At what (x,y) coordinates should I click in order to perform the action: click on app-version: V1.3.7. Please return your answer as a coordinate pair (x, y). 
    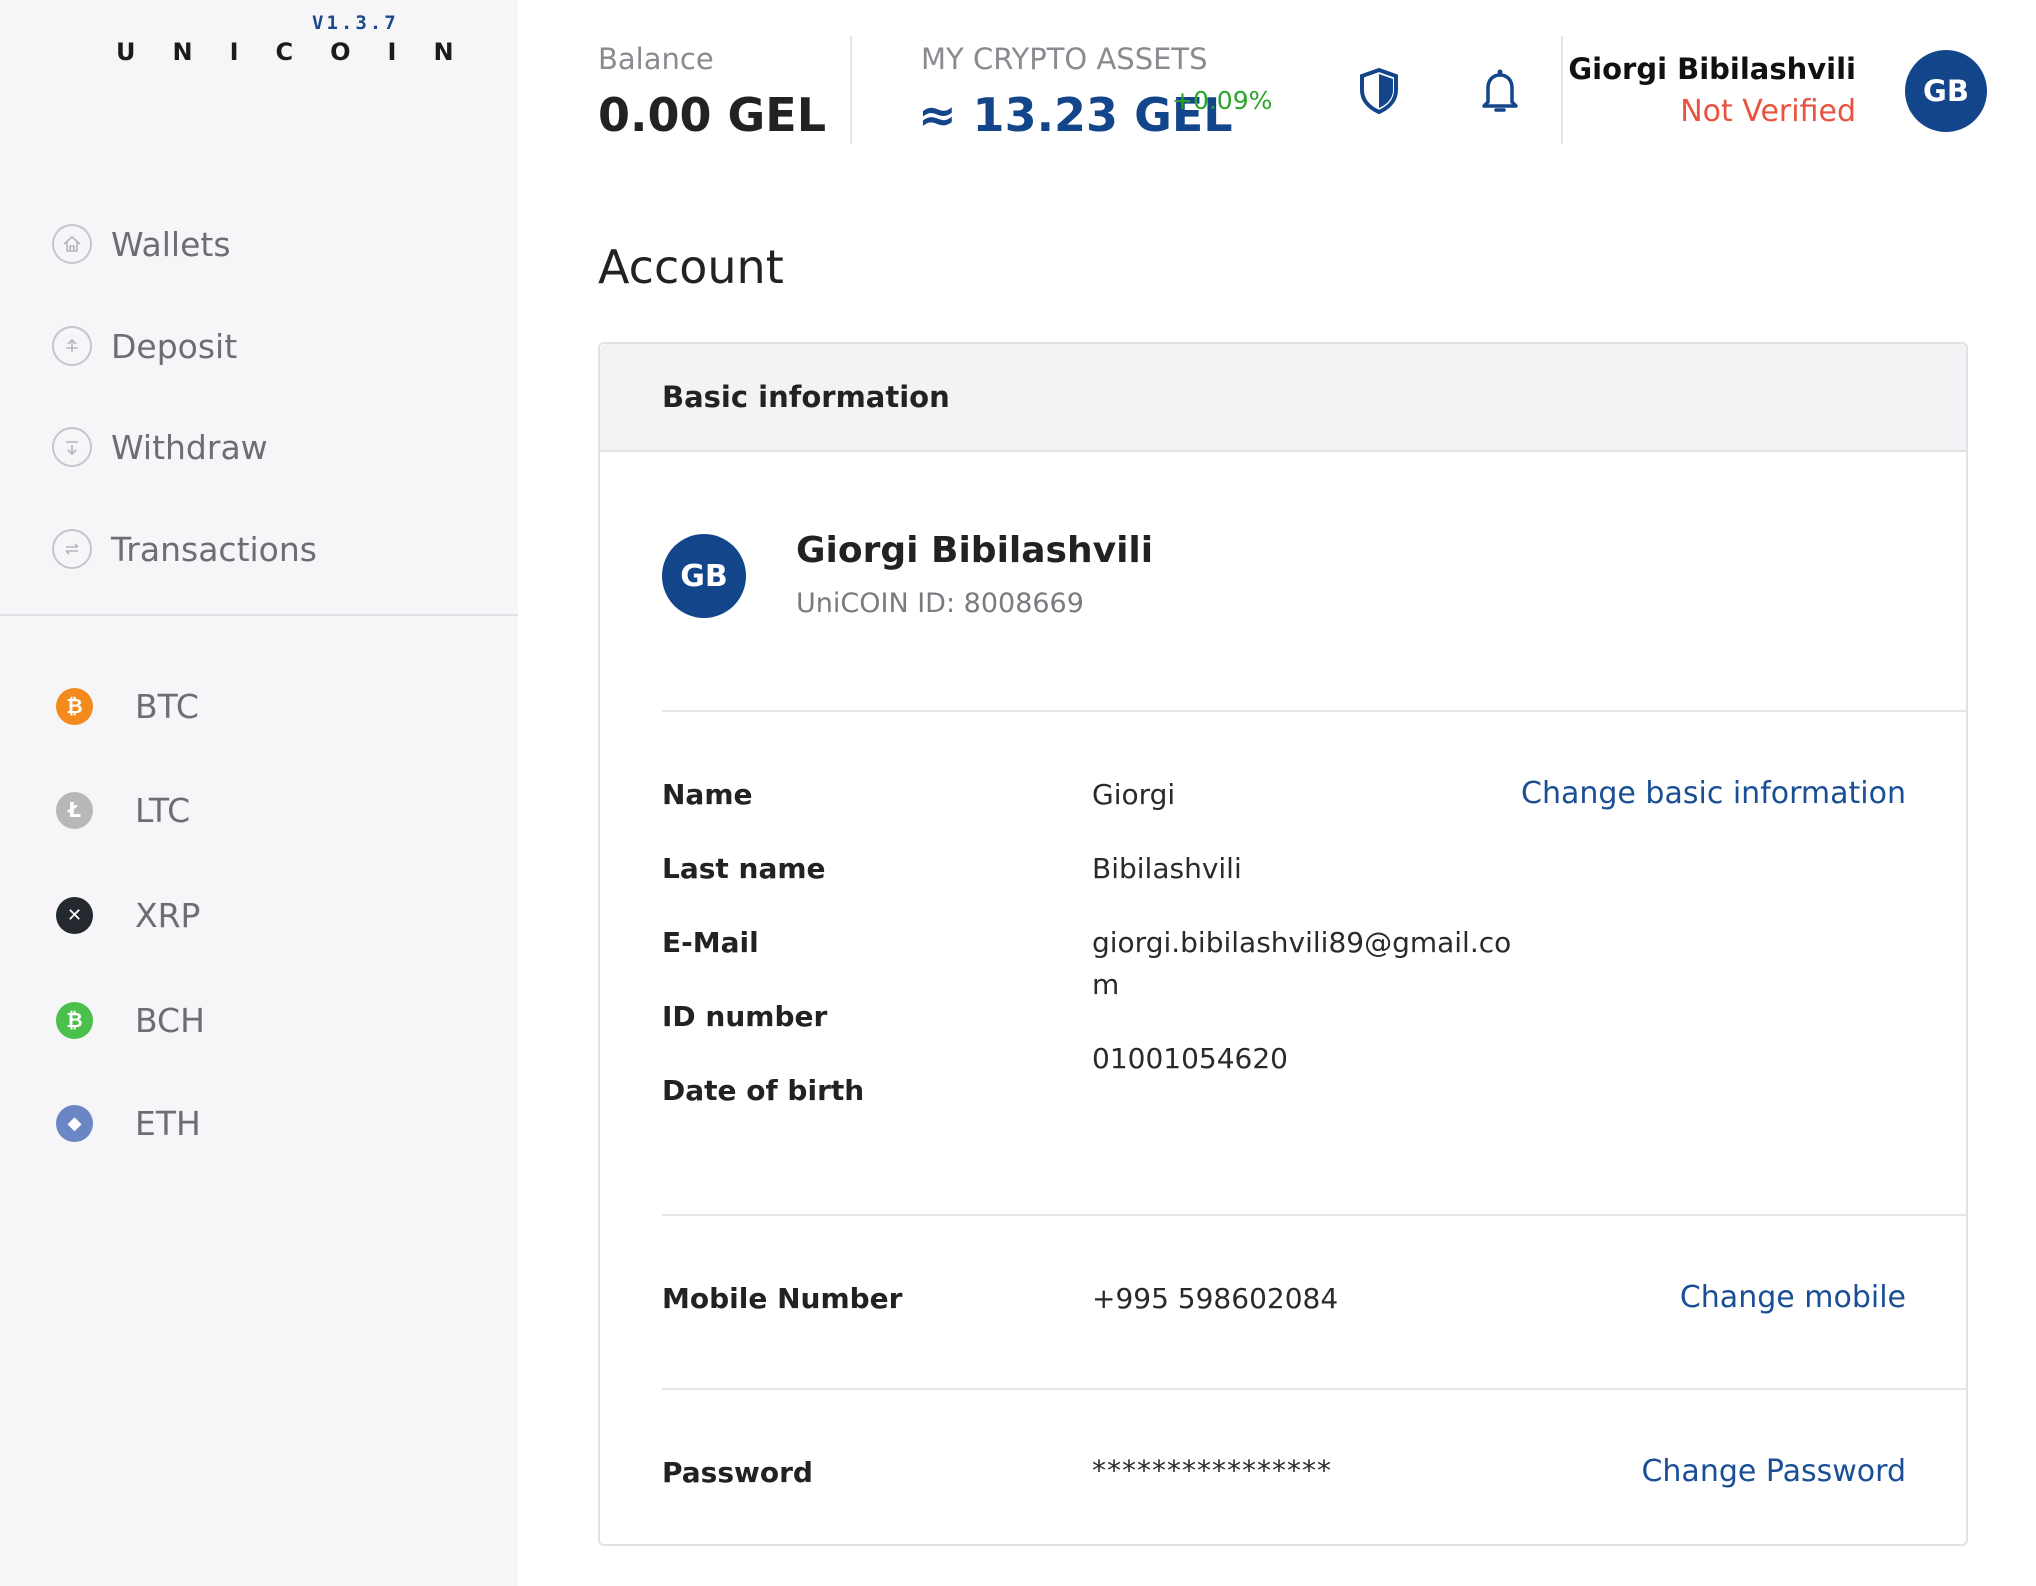
    Looking at the image, I should click on (355, 23).